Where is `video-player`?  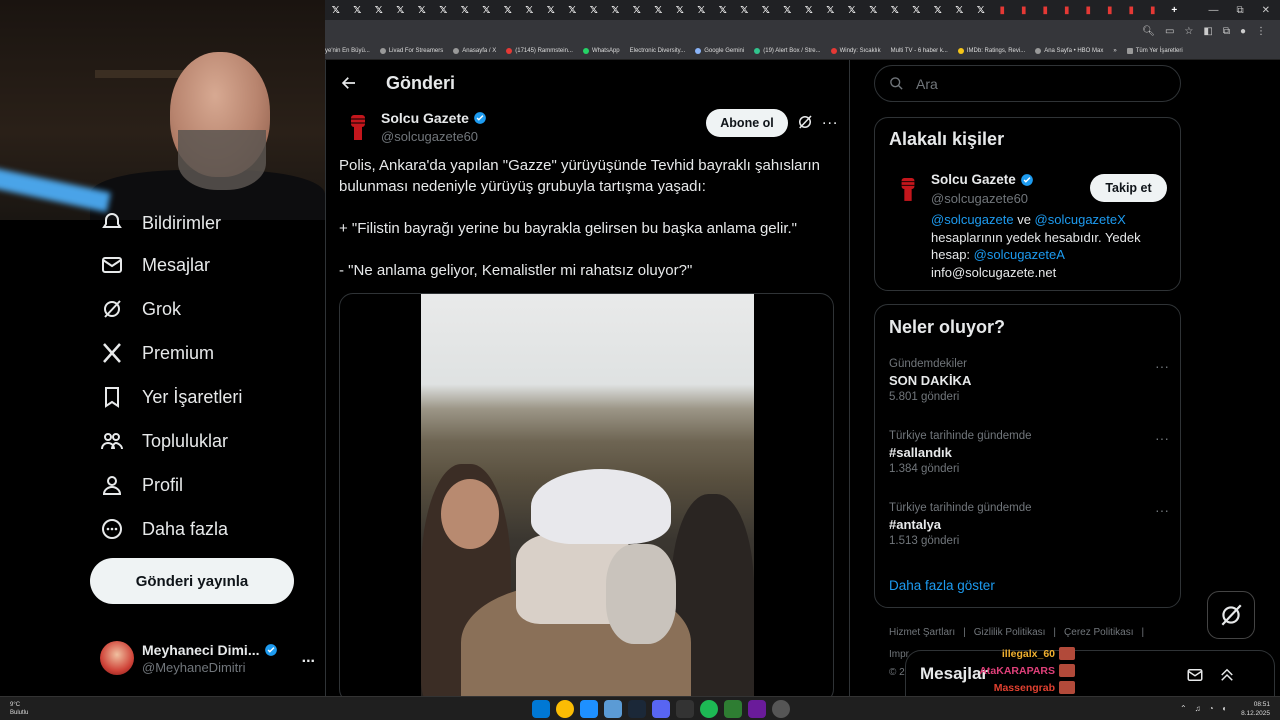
video-player is located at coordinates (587, 498).